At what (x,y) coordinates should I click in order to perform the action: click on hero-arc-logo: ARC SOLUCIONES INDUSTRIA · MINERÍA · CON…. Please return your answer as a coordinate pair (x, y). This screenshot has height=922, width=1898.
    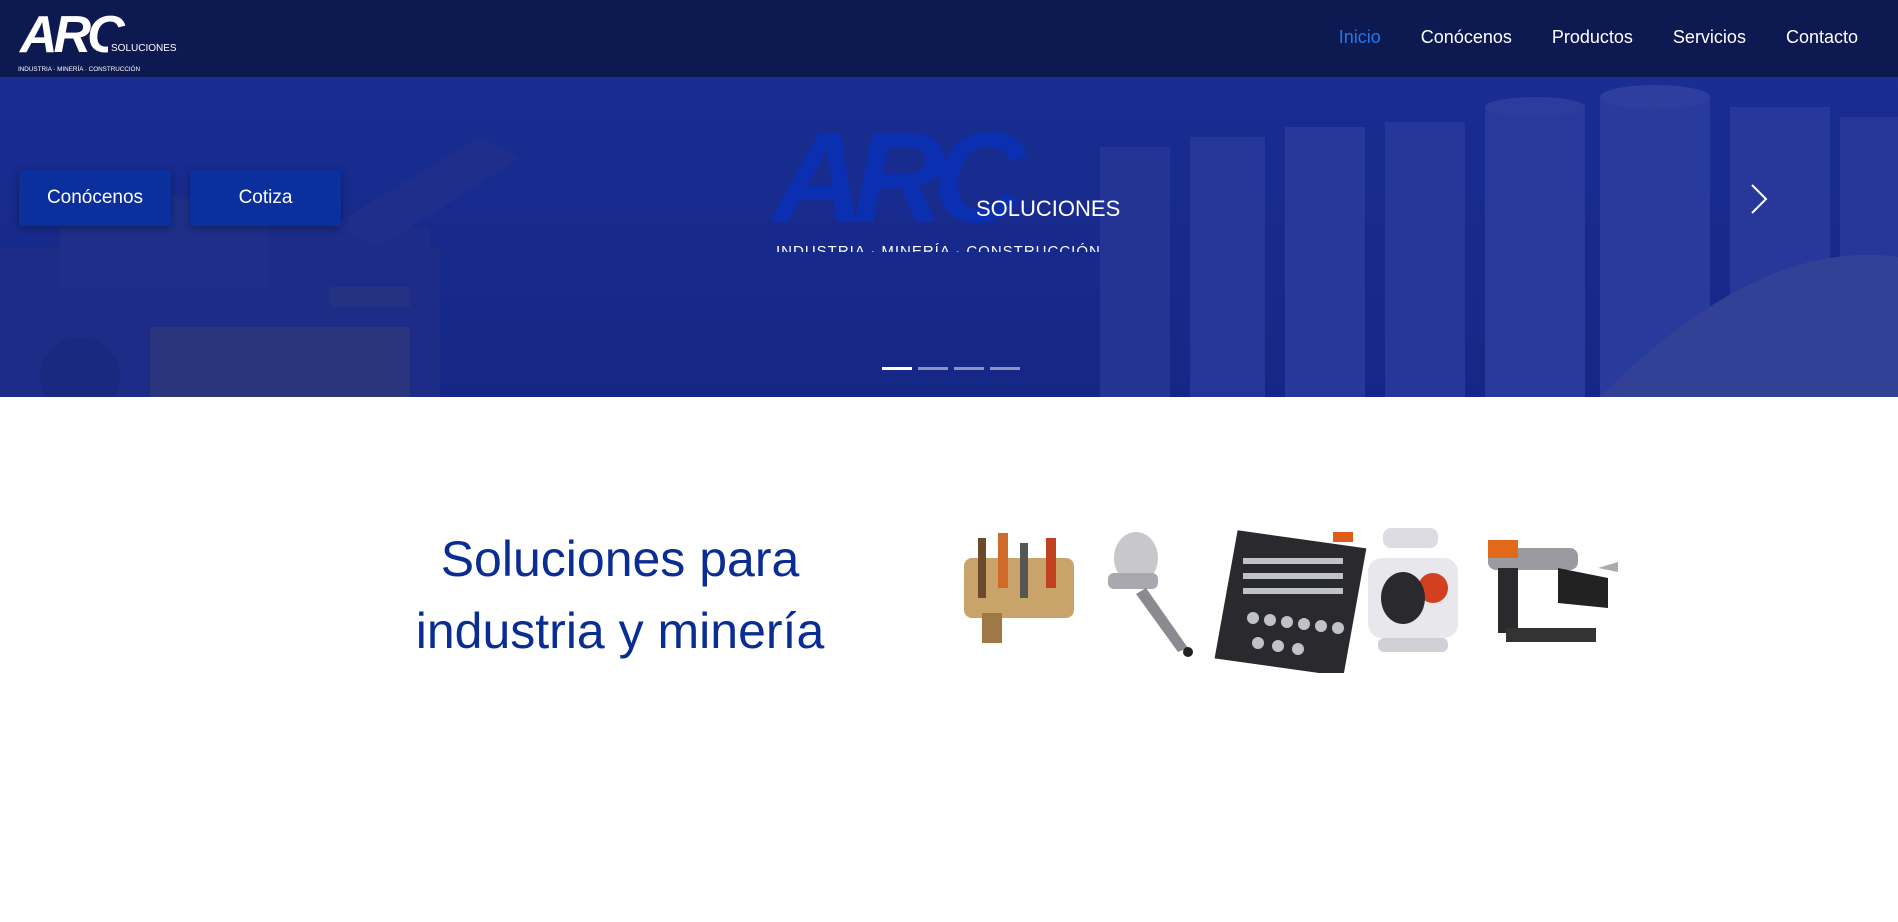
    Looking at the image, I should click on (946, 189).